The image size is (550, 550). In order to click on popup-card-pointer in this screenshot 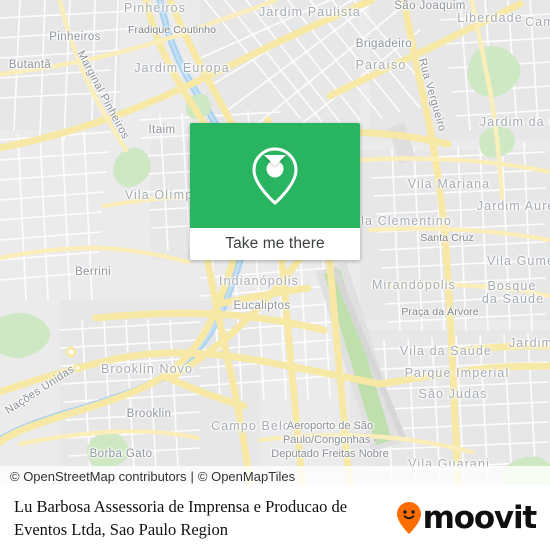, I will do `click(275, 160)`.